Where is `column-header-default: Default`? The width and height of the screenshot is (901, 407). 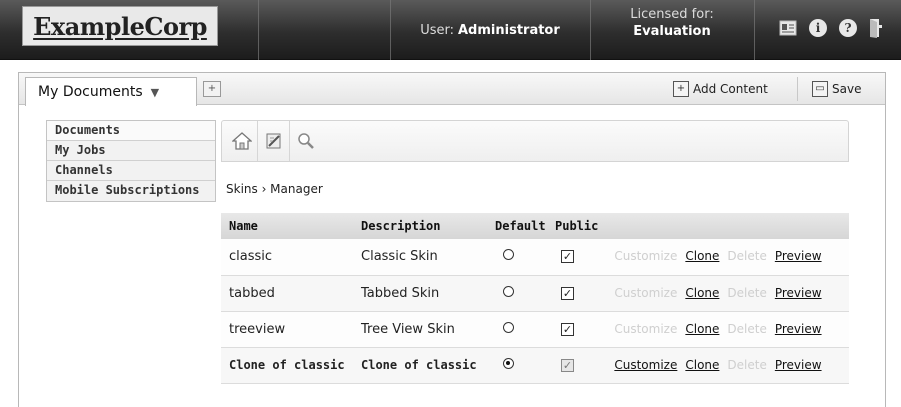 column-header-default: Default is located at coordinates (517, 226).